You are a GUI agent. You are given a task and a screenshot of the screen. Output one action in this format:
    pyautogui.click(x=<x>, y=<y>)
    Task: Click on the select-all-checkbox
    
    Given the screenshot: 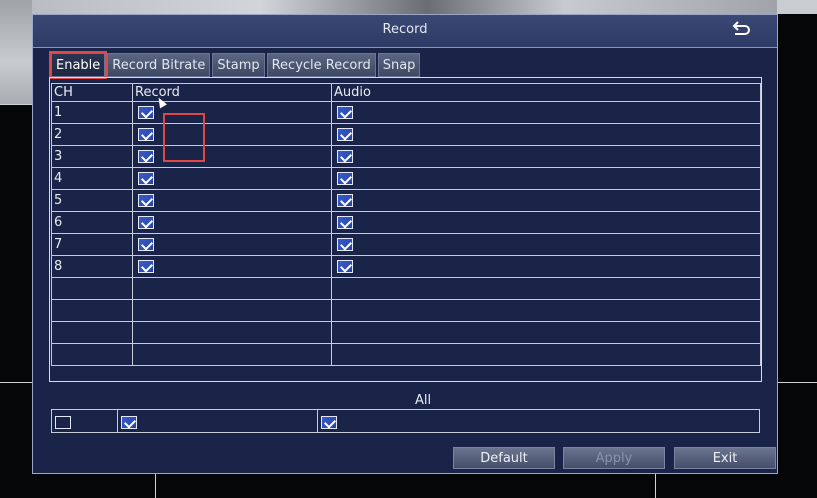 What is the action you would take?
    pyautogui.click(x=63, y=422)
    